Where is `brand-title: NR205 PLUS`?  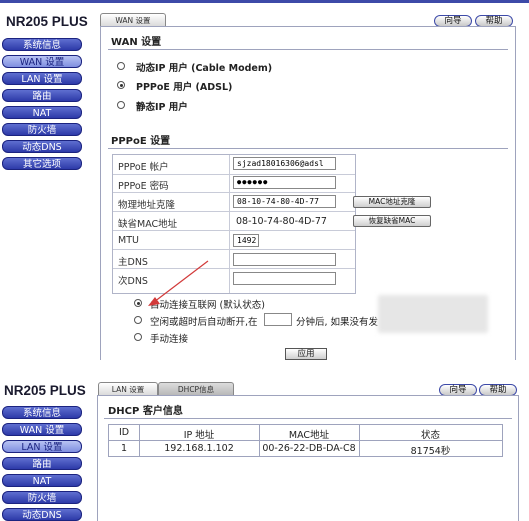
brand-title: NR205 PLUS is located at coordinates (47, 21).